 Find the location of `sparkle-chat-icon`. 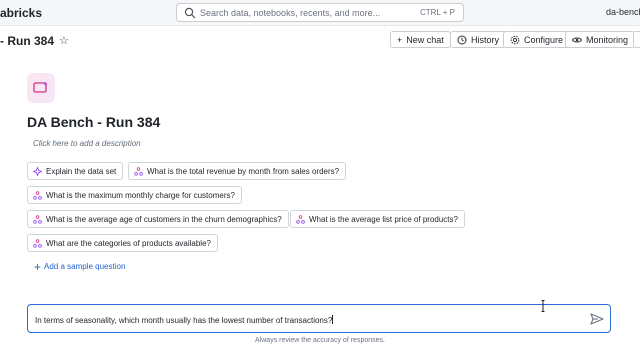

sparkle-chat-icon is located at coordinates (41, 88).